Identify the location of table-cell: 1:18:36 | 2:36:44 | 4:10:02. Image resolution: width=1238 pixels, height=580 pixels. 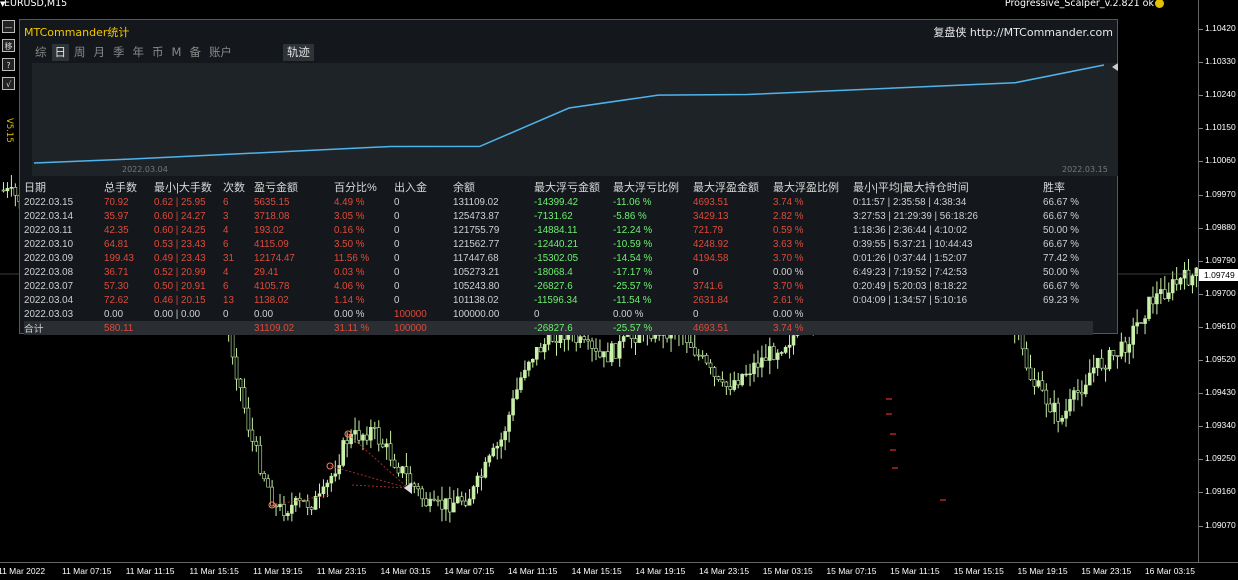
(910, 230).